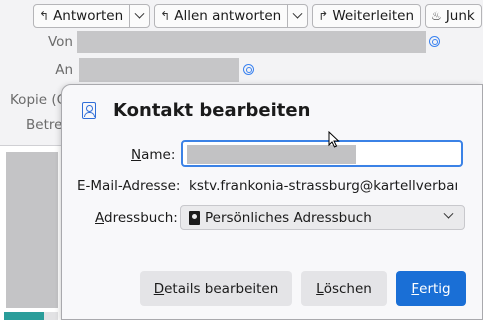 The image size is (483, 320). I want to click on mouse-pointer-icon, so click(334, 139).